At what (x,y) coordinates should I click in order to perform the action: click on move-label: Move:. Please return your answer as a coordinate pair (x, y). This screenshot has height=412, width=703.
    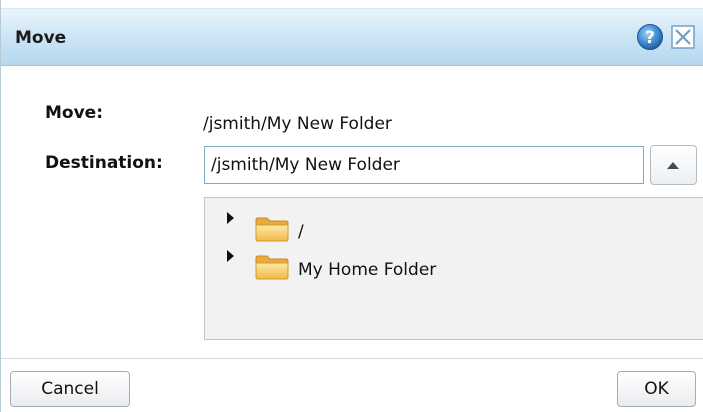
    Looking at the image, I should click on (74, 113).